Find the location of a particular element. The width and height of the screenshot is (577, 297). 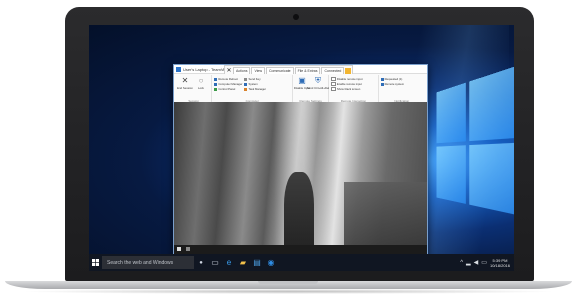

system-button: System is located at coordinates (255, 84).